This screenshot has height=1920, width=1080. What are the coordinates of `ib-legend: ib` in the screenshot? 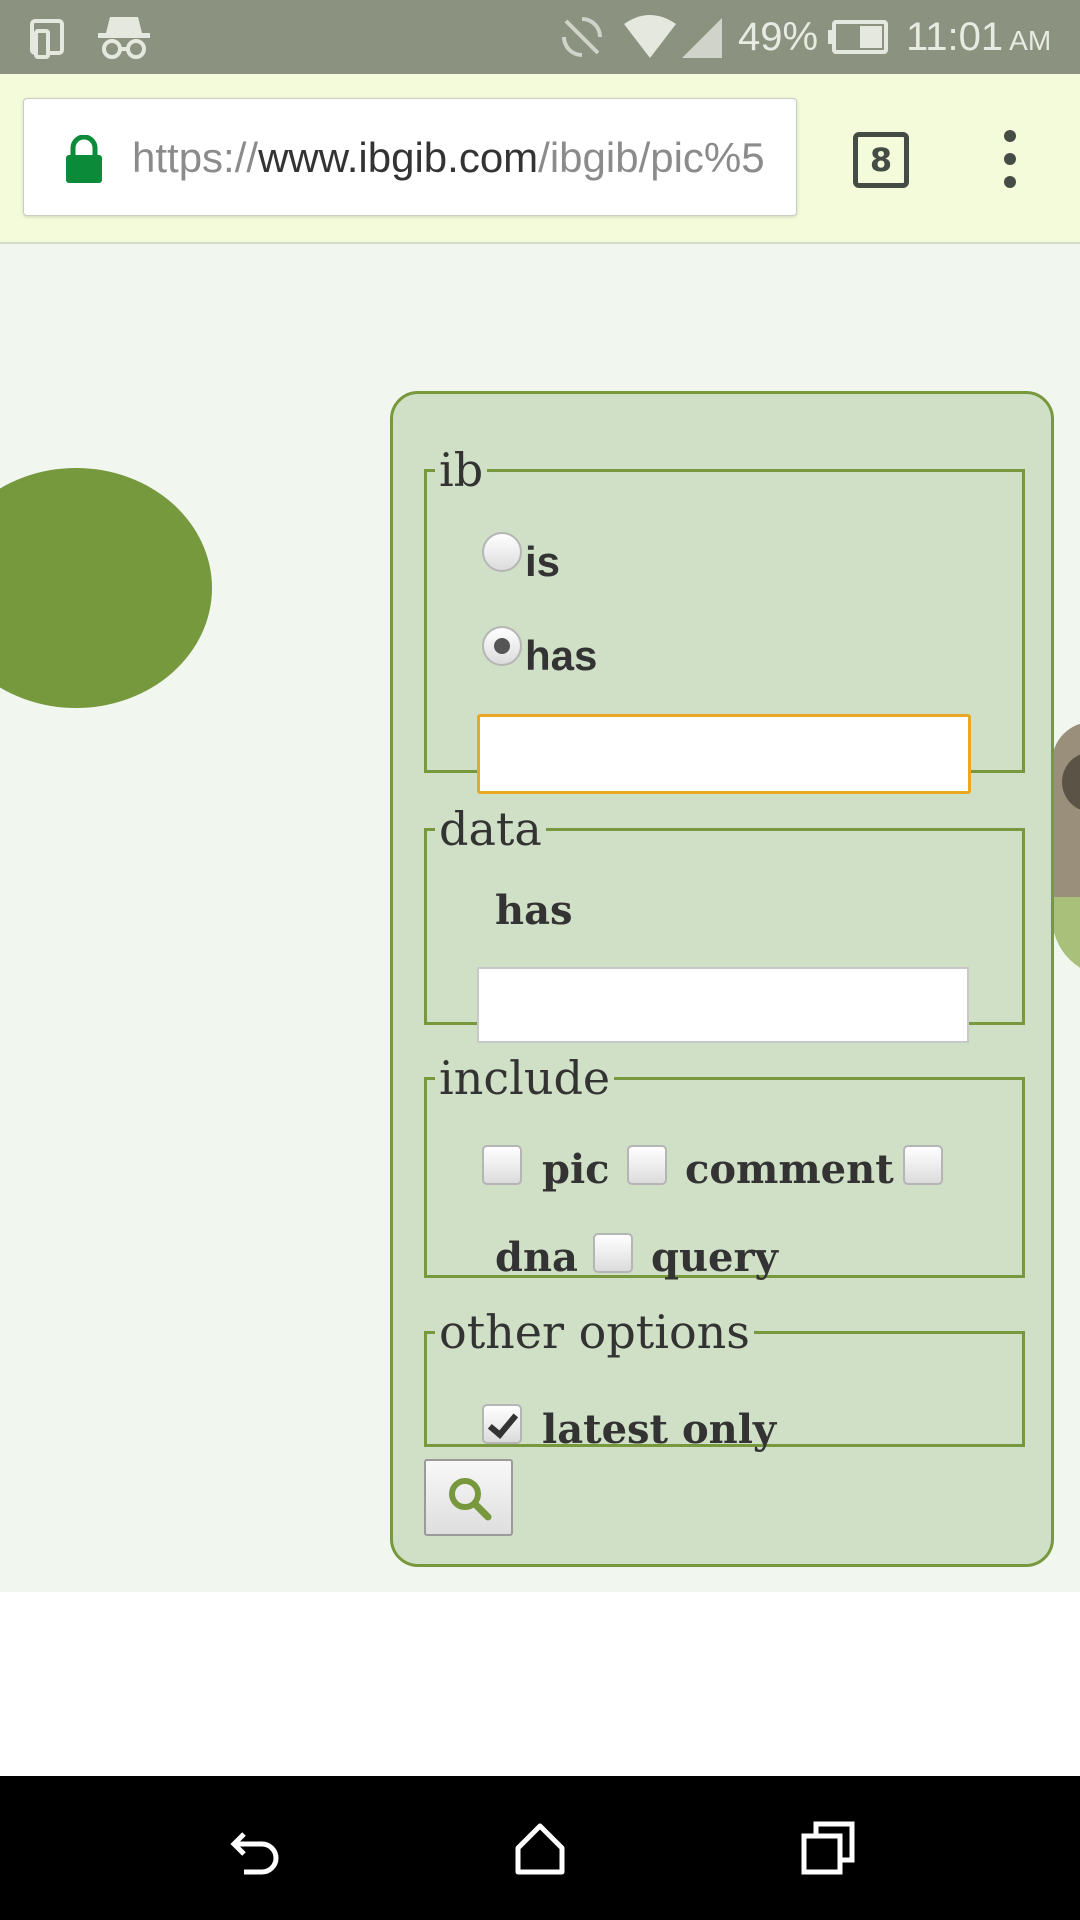 It's located at (461, 470).